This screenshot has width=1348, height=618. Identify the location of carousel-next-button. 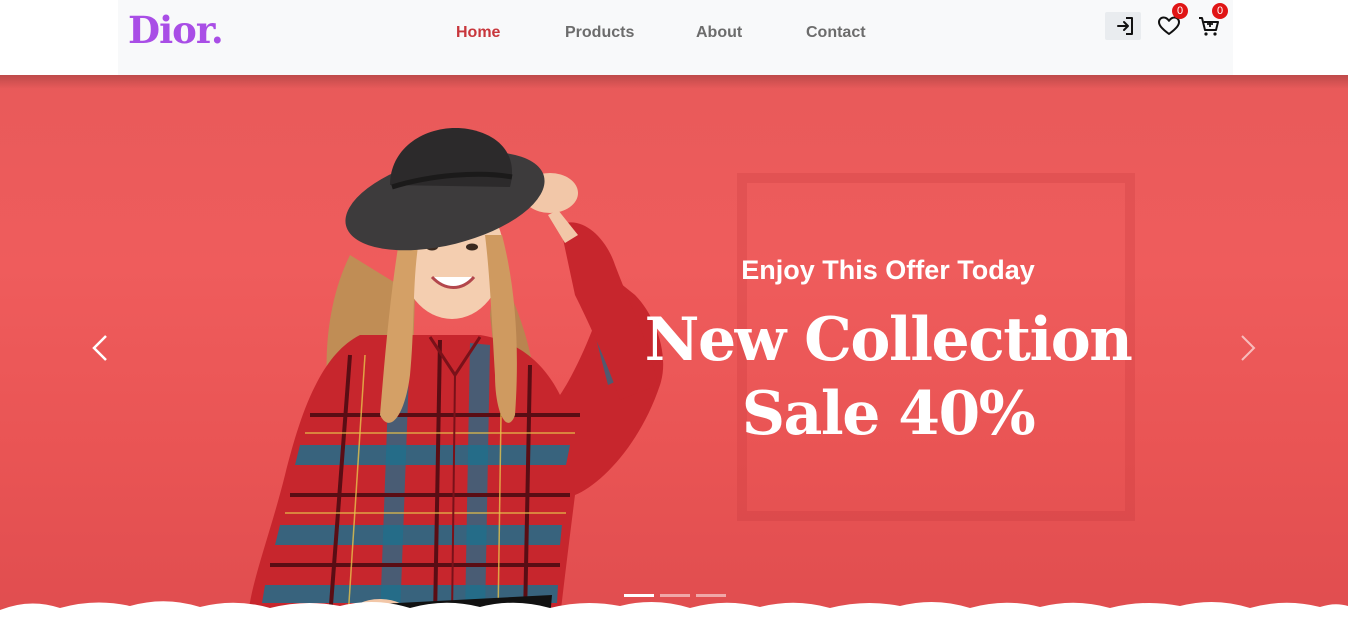
(1247, 348).